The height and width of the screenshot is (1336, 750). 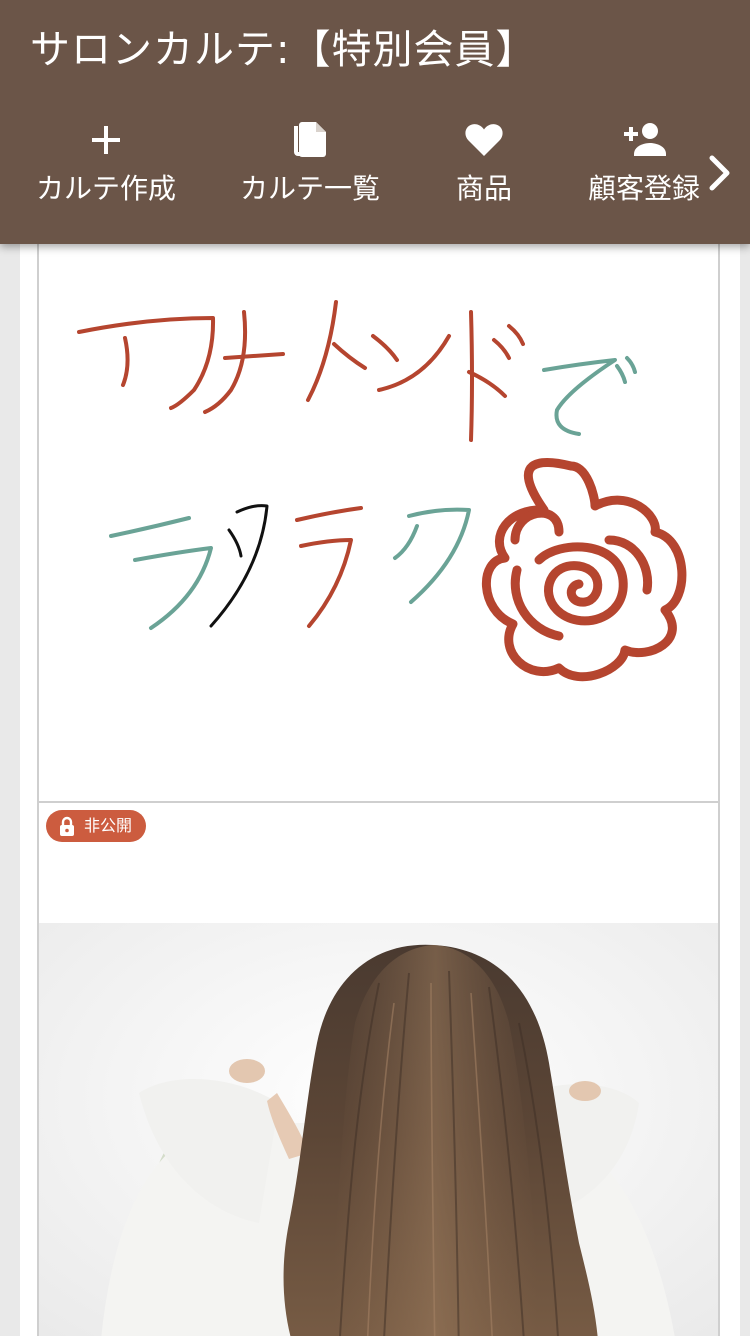 What do you see at coordinates (483, 188) in the screenshot?
I see `nav-products-label: 商品` at bounding box center [483, 188].